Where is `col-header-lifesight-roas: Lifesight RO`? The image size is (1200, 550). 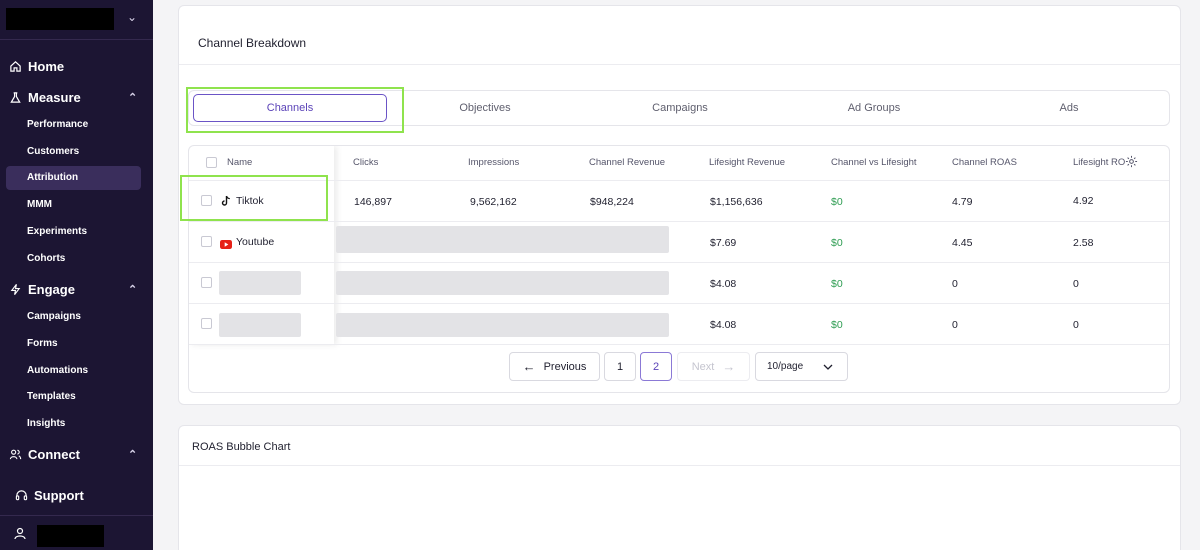 col-header-lifesight-roas: Lifesight RO is located at coordinates (1099, 162).